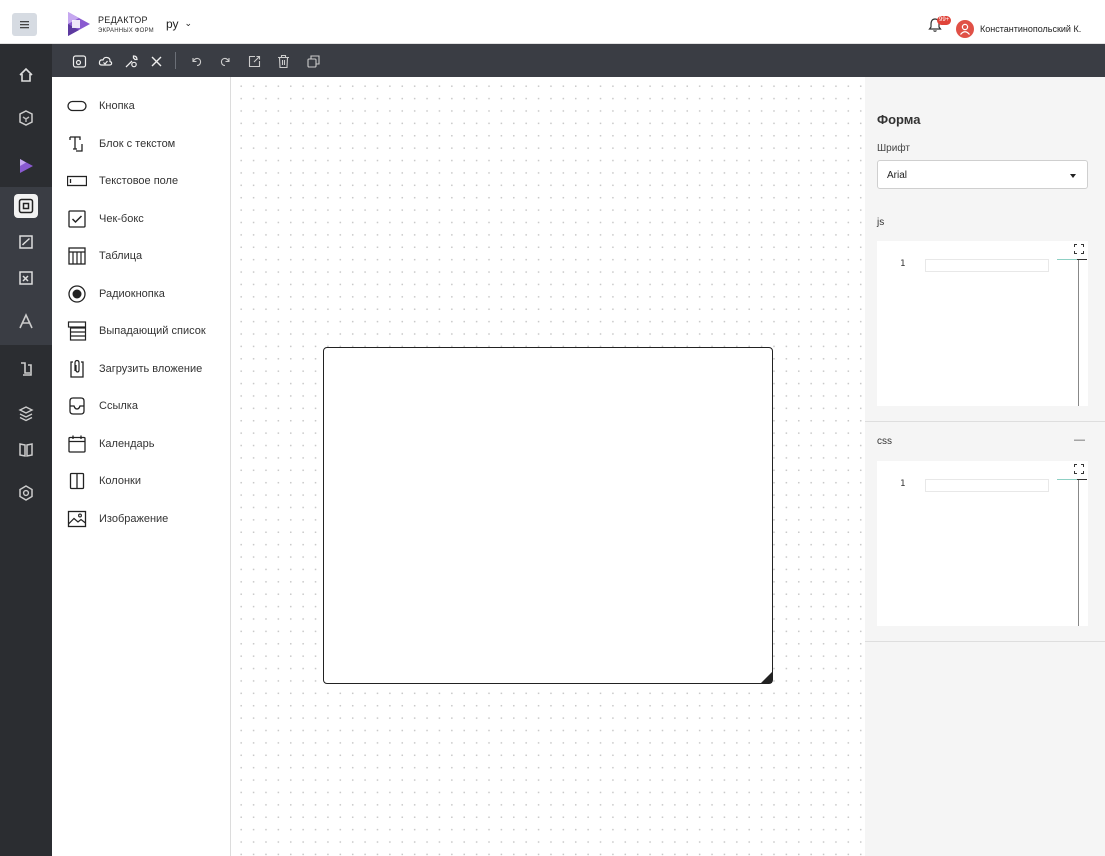 The height and width of the screenshot is (856, 1105). I want to click on accepted-forms-nav-button, so click(26, 242).